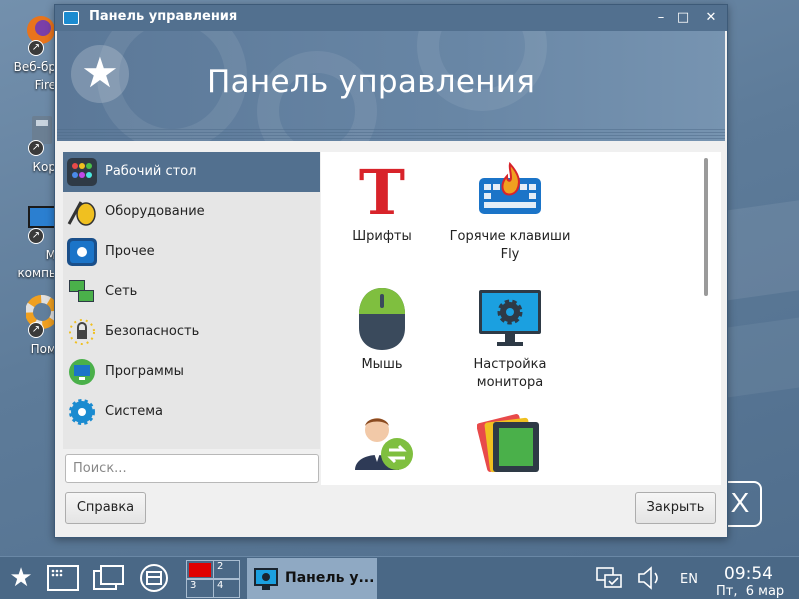  What do you see at coordinates (191, 372) in the screenshot?
I see `sidebar-item-programs: Программы` at bounding box center [191, 372].